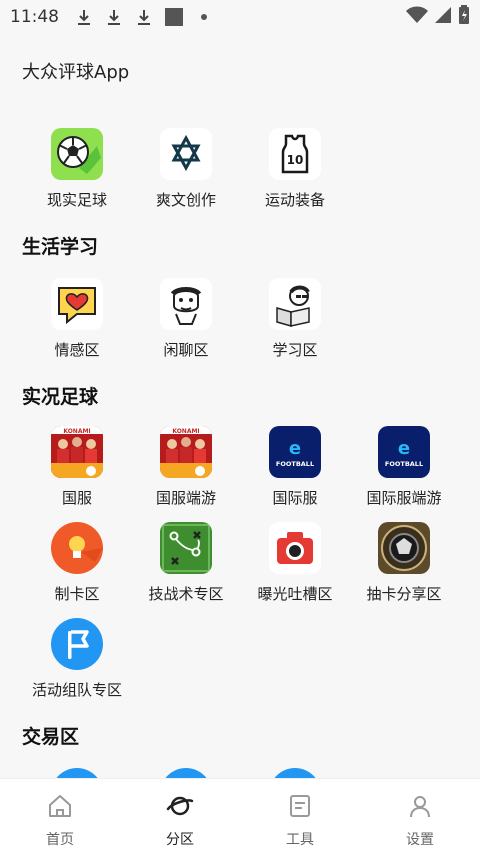 The height and width of the screenshot is (852, 480). I want to click on category-intl-server-pc: e FOOTBALL 国际服端游, so click(404, 467).